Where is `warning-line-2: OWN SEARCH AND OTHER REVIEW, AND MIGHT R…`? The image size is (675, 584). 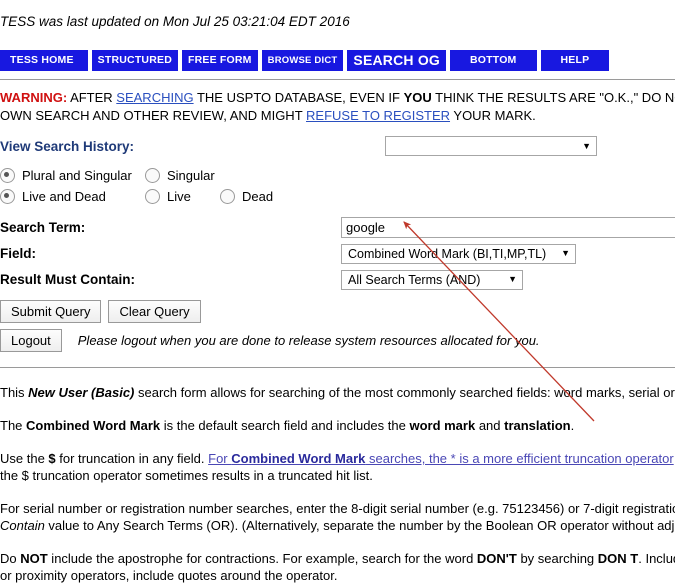 warning-line-2: OWN SEARCH AND OTHER REVIEW, AND MIGHT R… is located at coordinates (337, 116).